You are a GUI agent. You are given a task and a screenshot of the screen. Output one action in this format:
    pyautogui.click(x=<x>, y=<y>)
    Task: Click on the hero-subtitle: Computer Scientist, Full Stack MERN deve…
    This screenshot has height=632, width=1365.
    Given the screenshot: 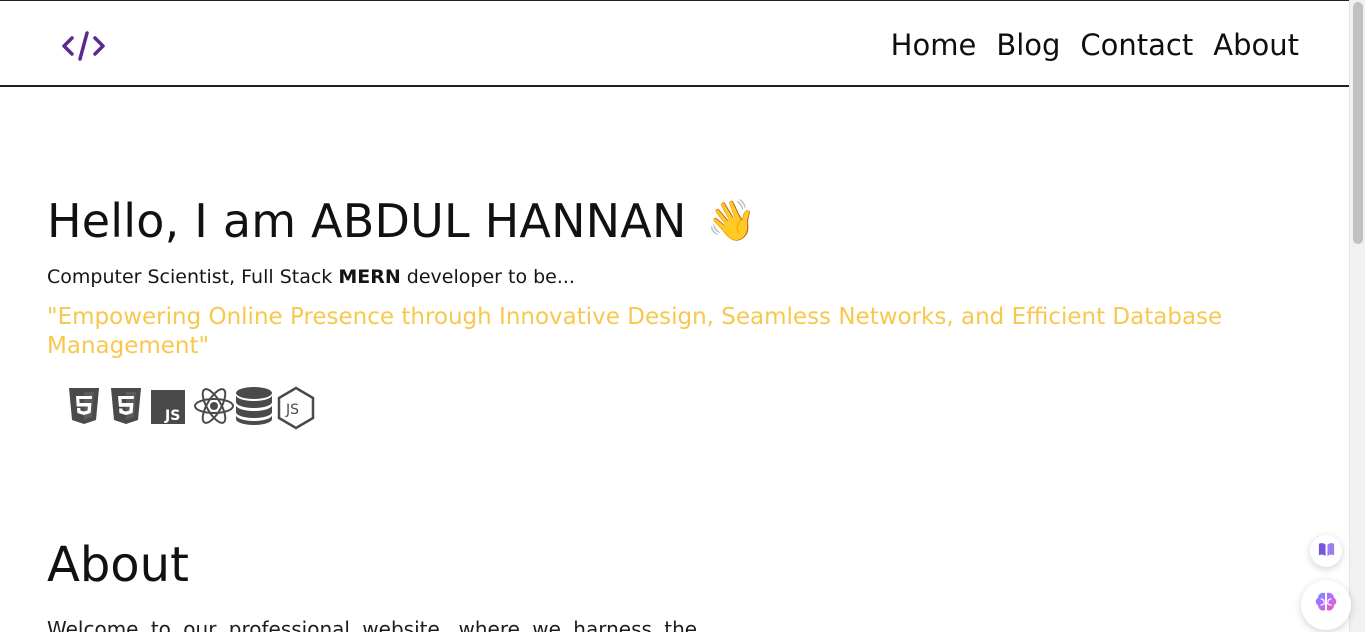 What is the action you would take?
    pyautogui.click(x=677, y=277)
    